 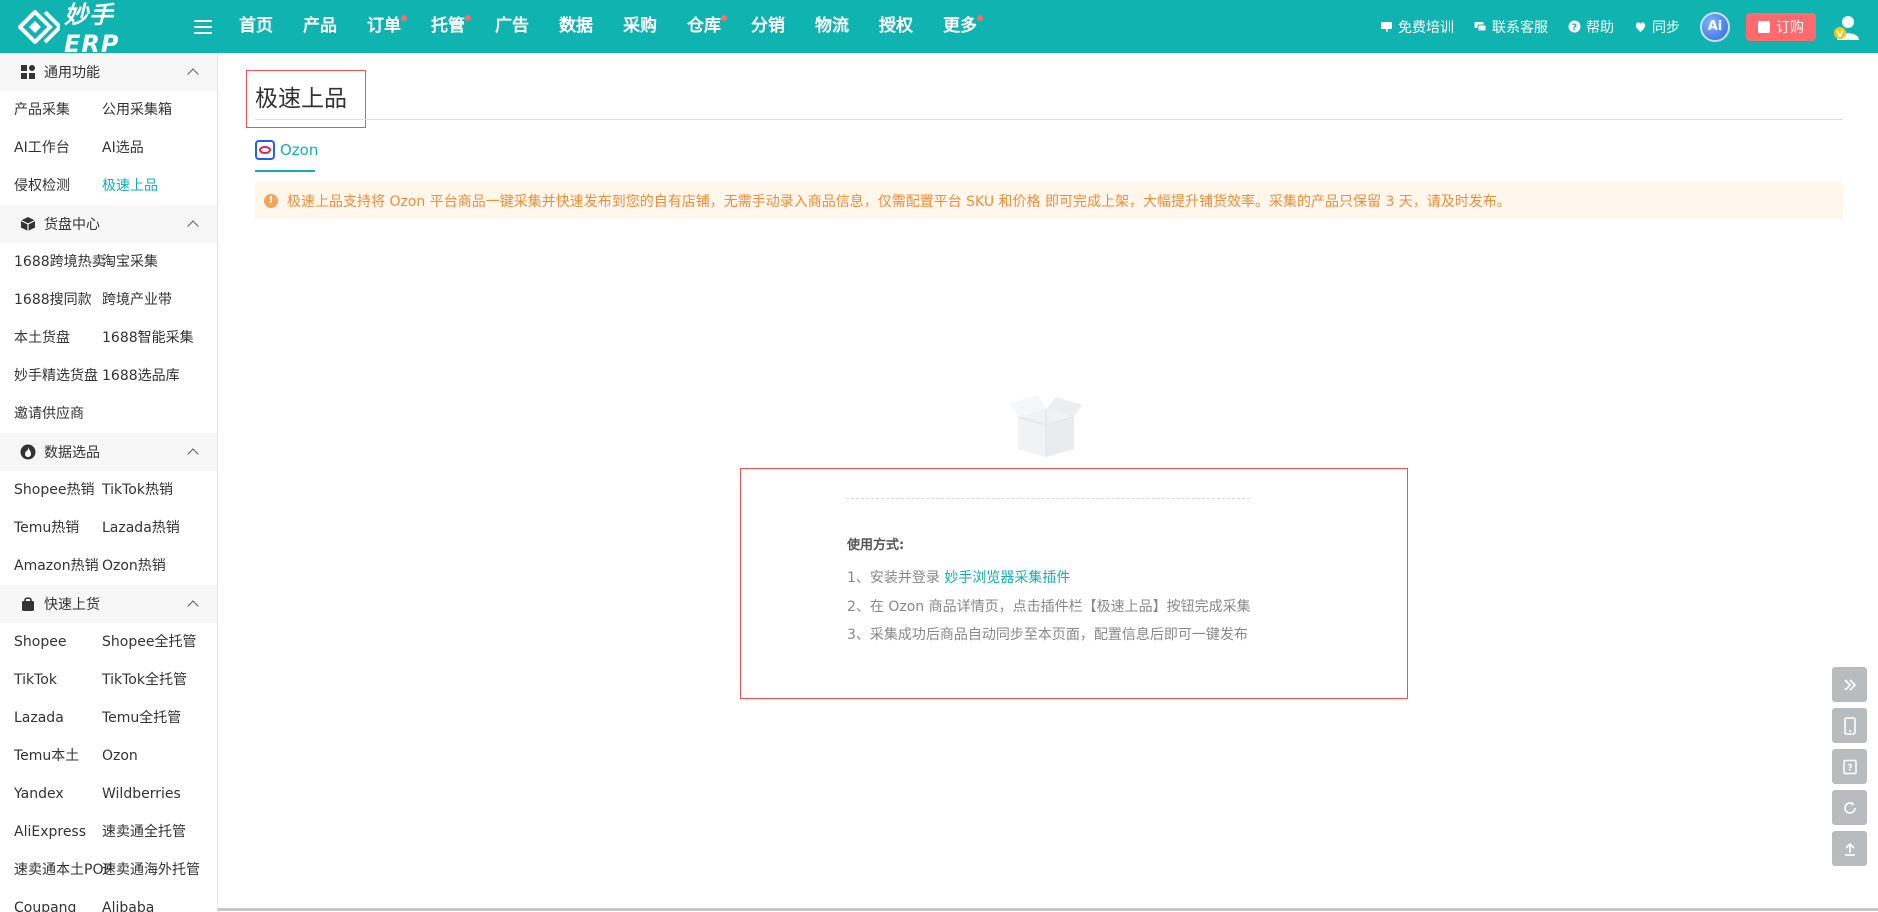 What do you see at coordinates (448, 26) in the screenshot?
I see `nav-hosting: 托管` at bounding box center [448, 26].